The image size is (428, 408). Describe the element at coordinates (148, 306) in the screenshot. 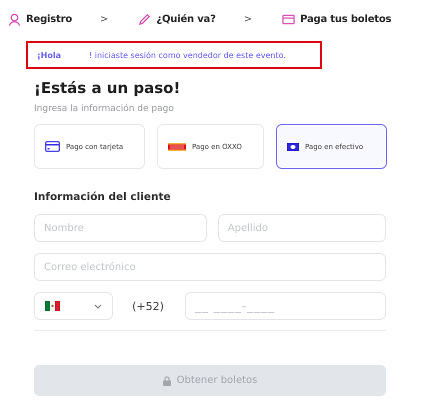

I see `dial-code: (+52)` at that location.